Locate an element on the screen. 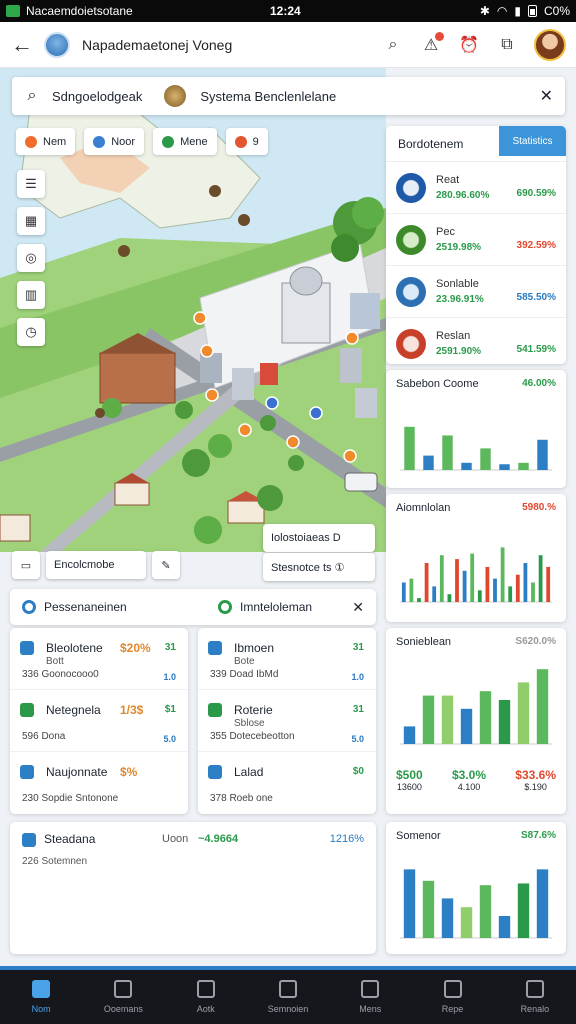  metric-sub: 2519.98% is located at coordinates (459, 247).